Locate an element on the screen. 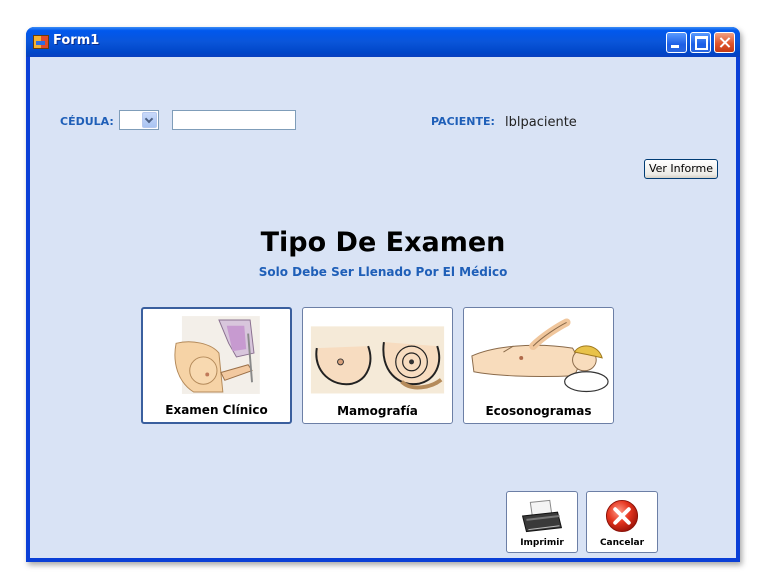  print-button: Imprimir is located at coordinates (542, 522).